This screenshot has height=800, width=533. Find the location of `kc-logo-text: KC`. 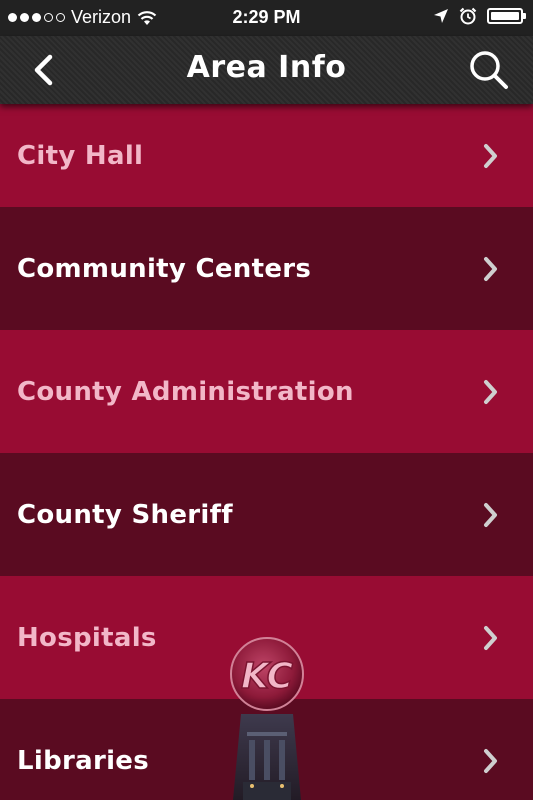

kc-logo-text: KC is located at coordinates (267, 676).